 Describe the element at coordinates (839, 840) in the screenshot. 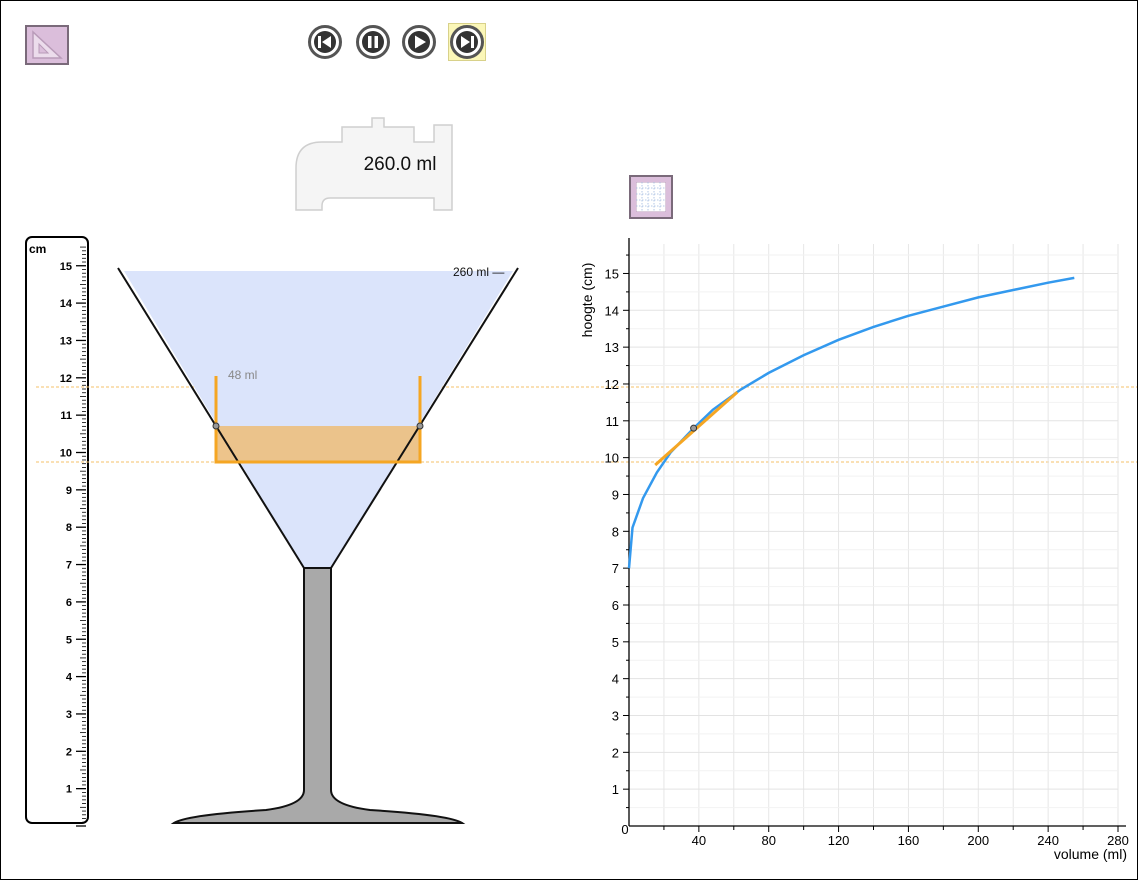

I see `x-tick-label: 120` at that location.